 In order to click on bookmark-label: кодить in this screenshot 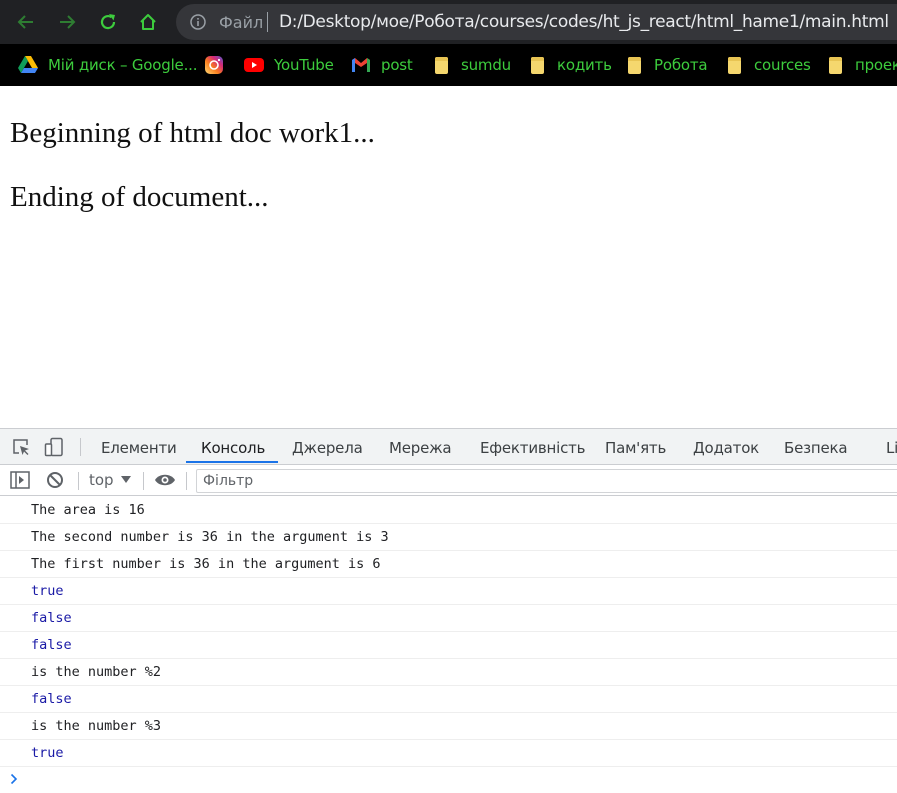, I will do `click(584, 65)`.